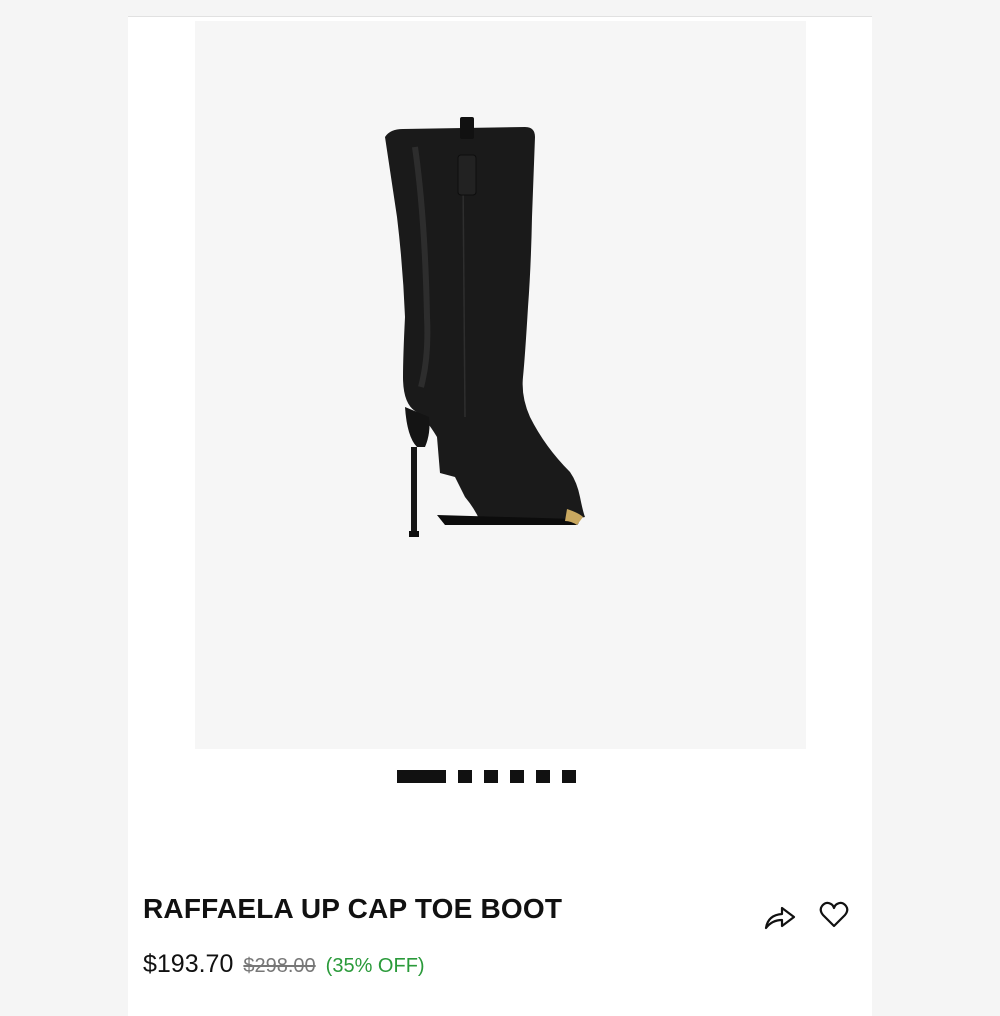 The image size is (1000, 1016). What do you see at coordinates (353, 908) in the screenshot?
I see `product-title: RAFFAELA UP CAP TOE BOOT` at bounding box center [353, 908].